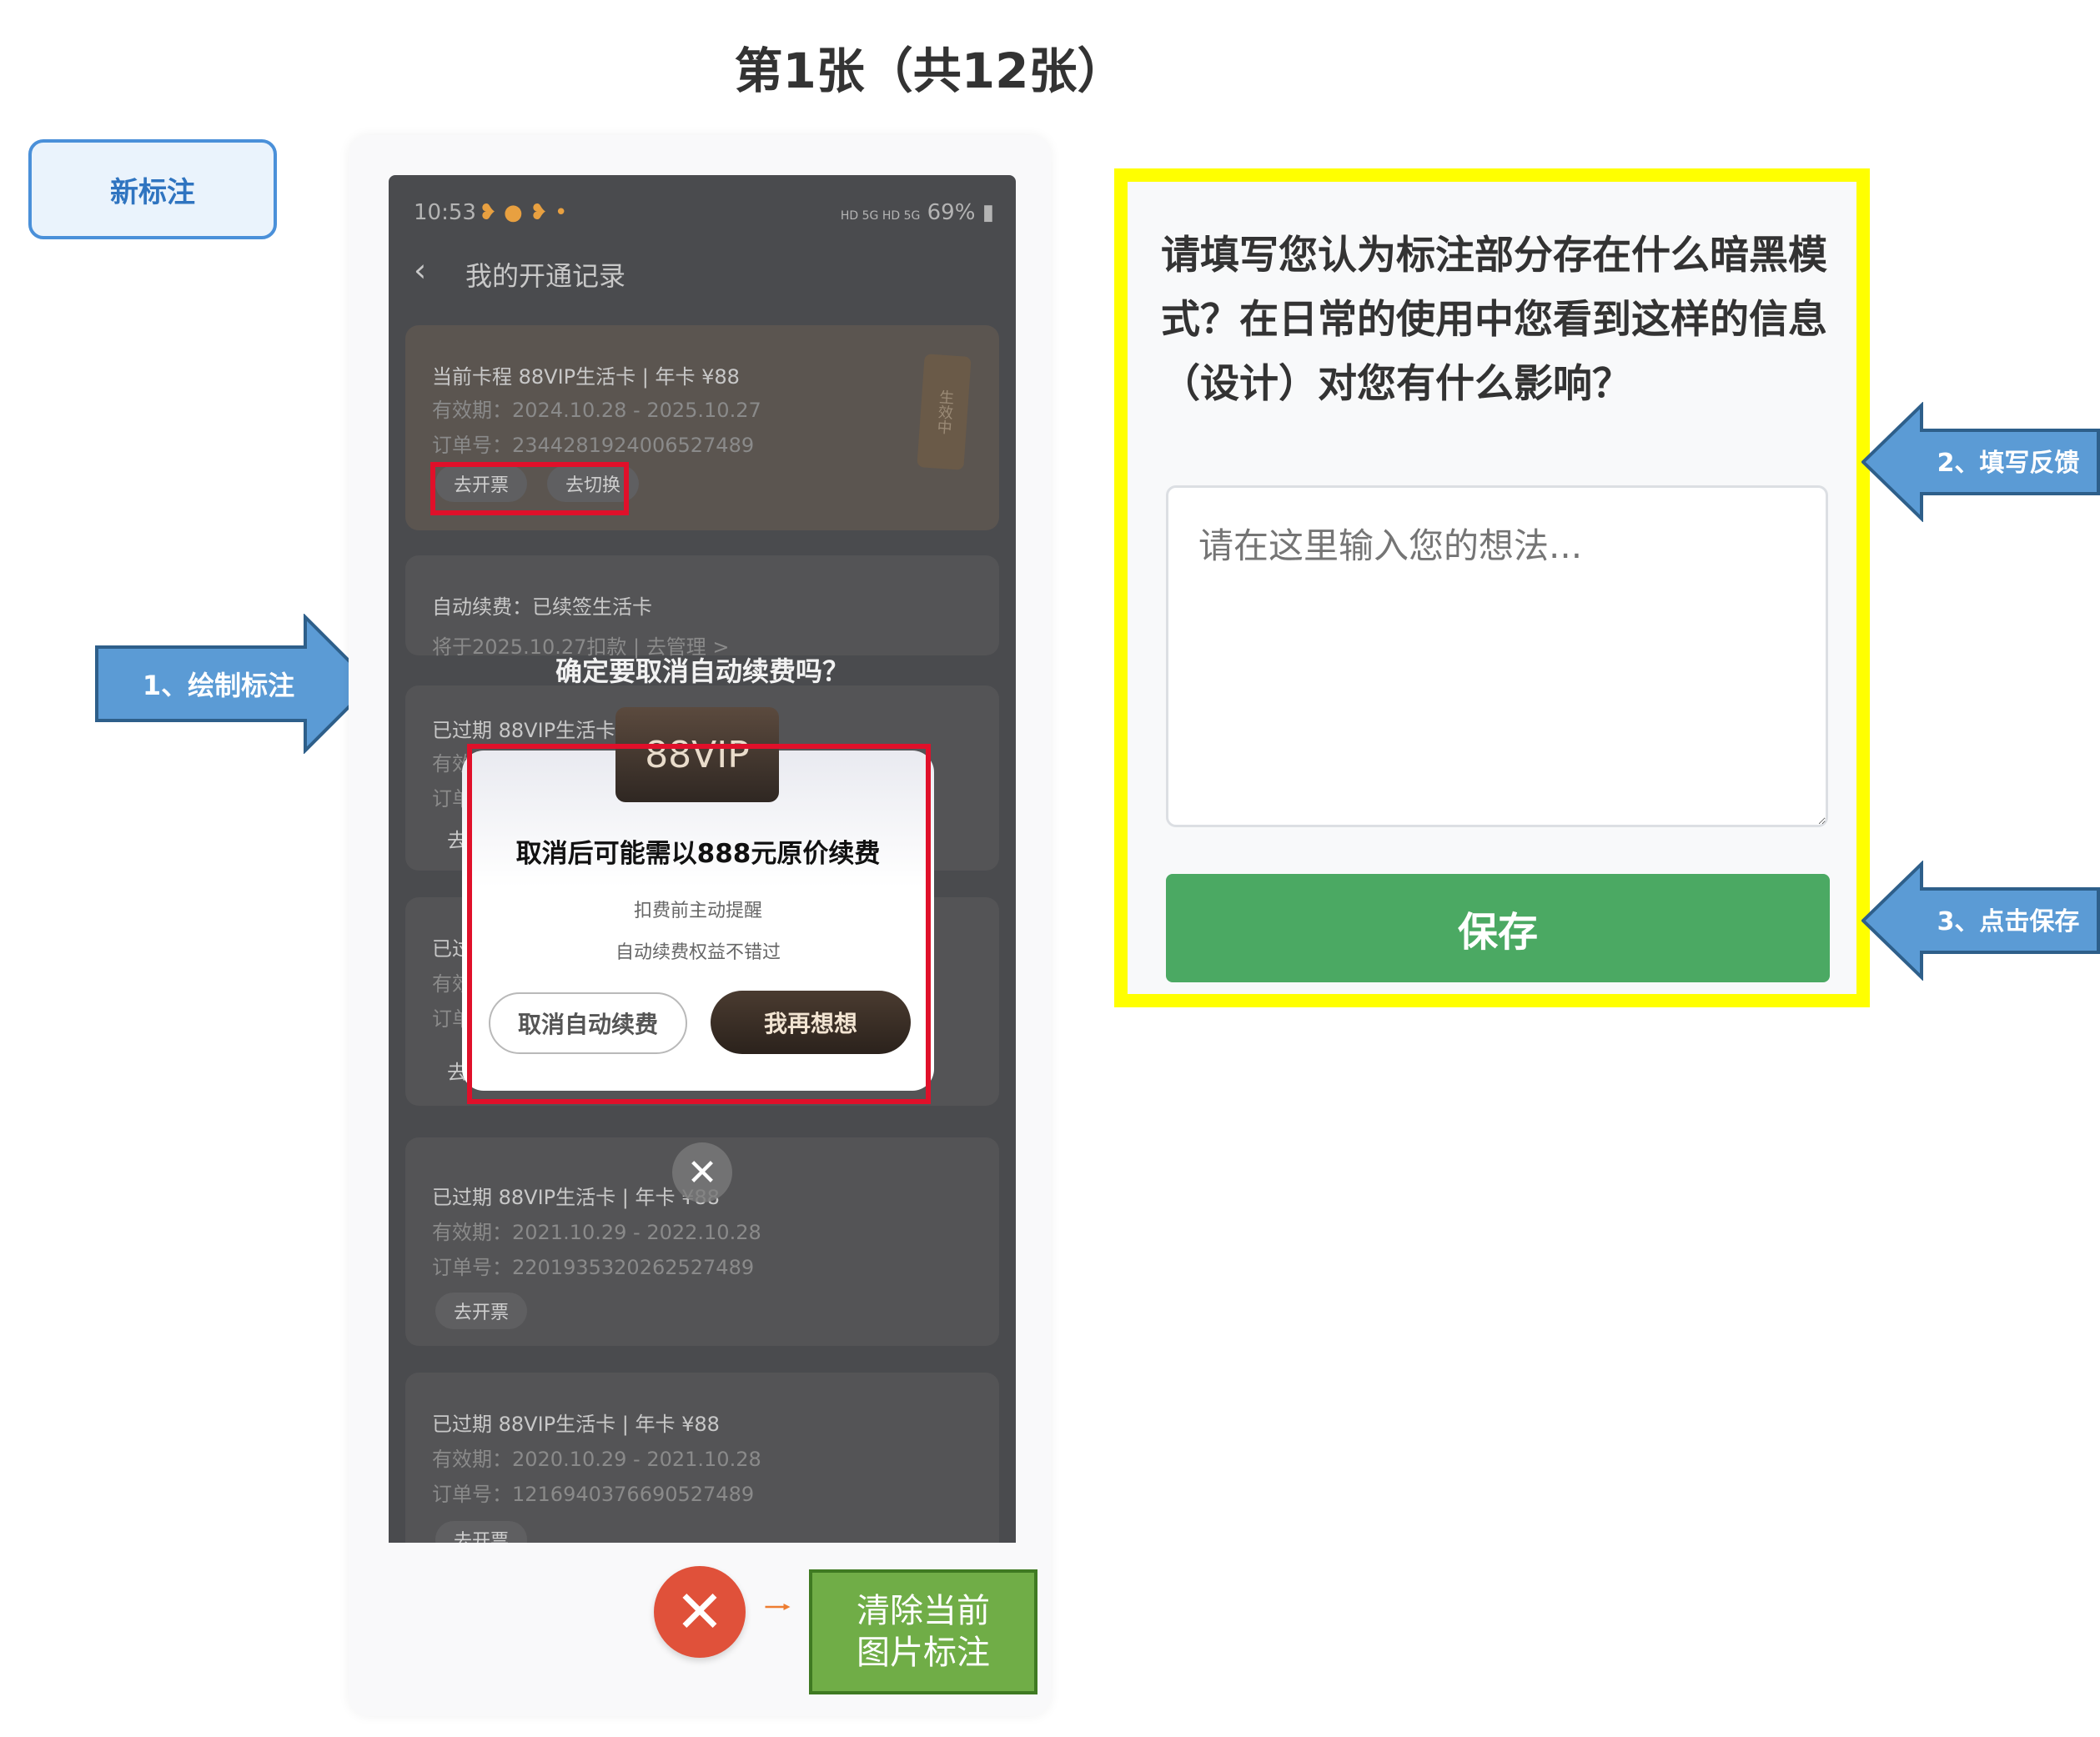 This screenshot has height=1737, width=2100. Describe the element at coordinates (778, 1607) in the screenshot. I see `clear-arrow-icon` at that location.